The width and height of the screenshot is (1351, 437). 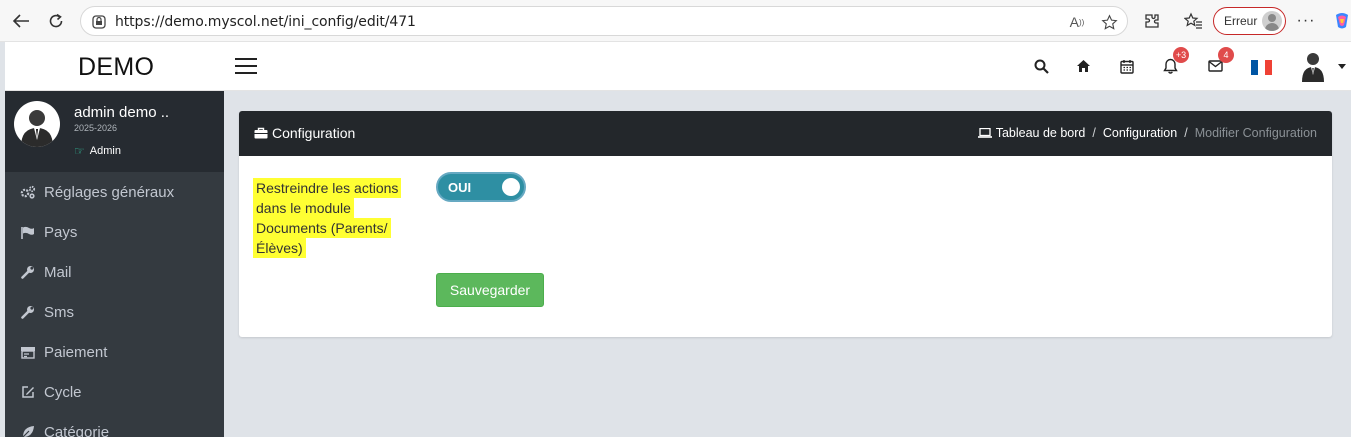 What do you see at coordinates (114, 352) in the screenshot?
I see `sidebar-item-paiement: Paiement` at bounding box center [114, 352].